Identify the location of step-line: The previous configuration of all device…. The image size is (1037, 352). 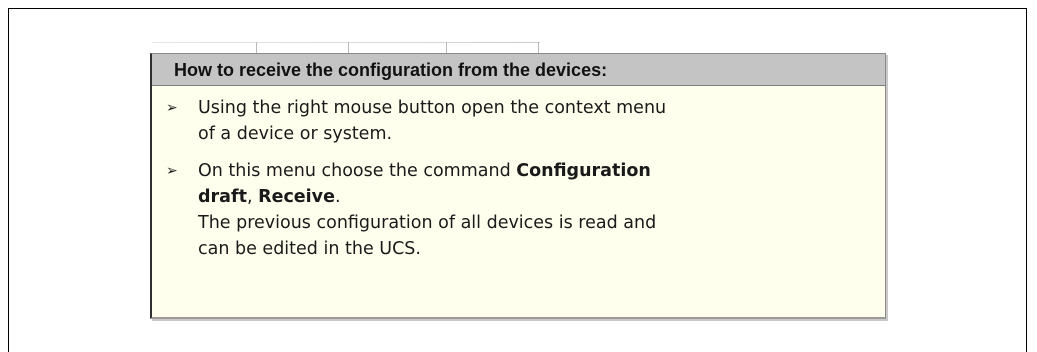
(427, 223).